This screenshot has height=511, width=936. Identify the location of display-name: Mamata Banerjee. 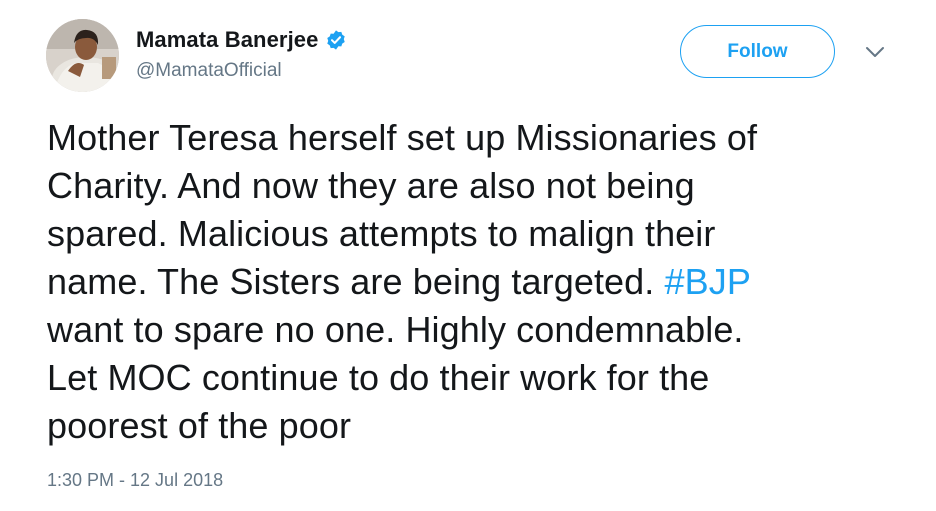
(227, 40).